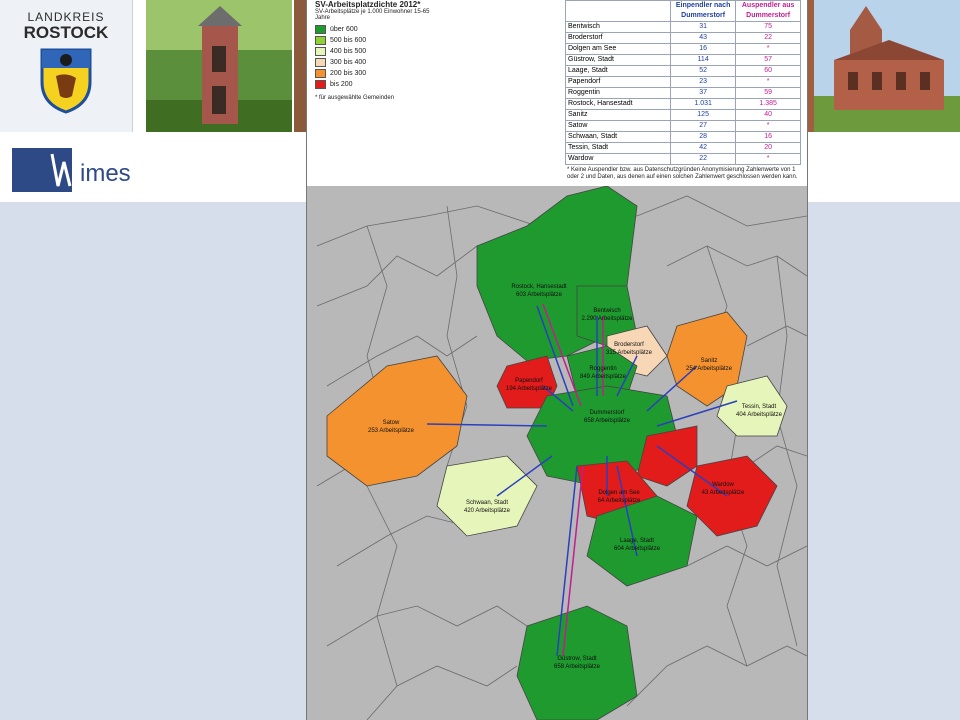 Image resolution: width=960 pixels, height=720 pixels. What do you see at coordinates (768, 60) in the screenshot?
I see `row-auspendler: 57` at bounding box center [768, 60].